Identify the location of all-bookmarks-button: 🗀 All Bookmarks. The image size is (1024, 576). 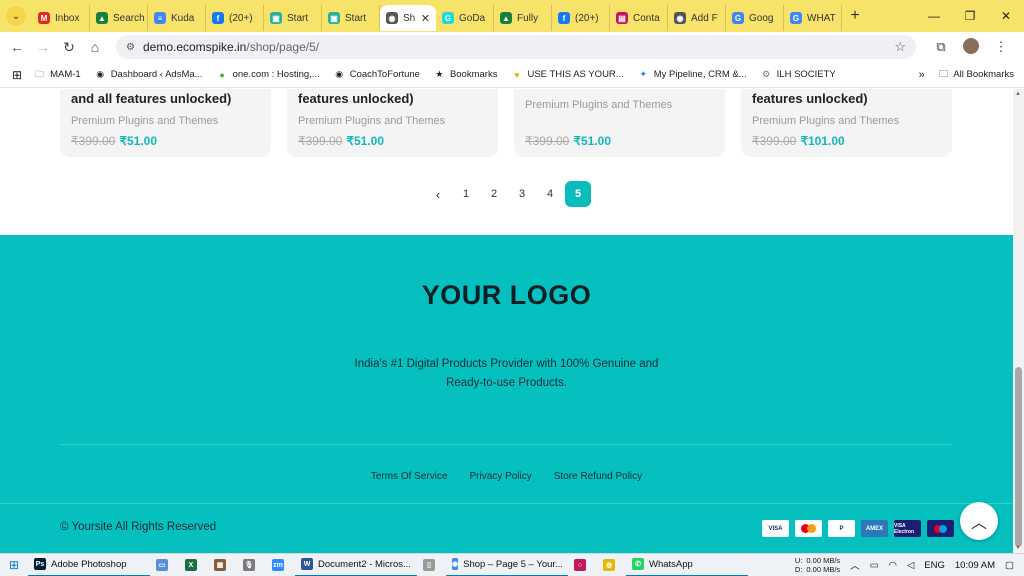
(976, 75).